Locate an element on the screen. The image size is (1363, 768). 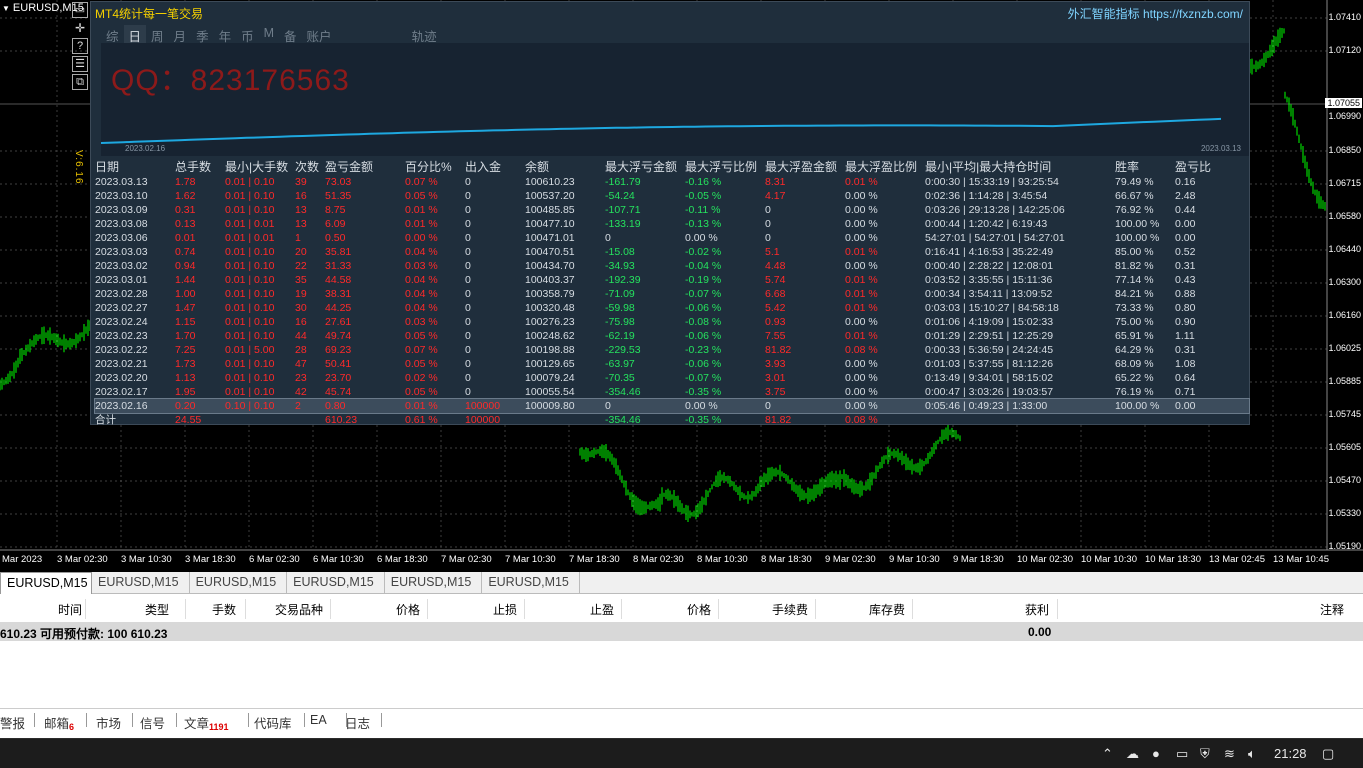
terminal-column: 止损 is located at coordinates (505, 609).